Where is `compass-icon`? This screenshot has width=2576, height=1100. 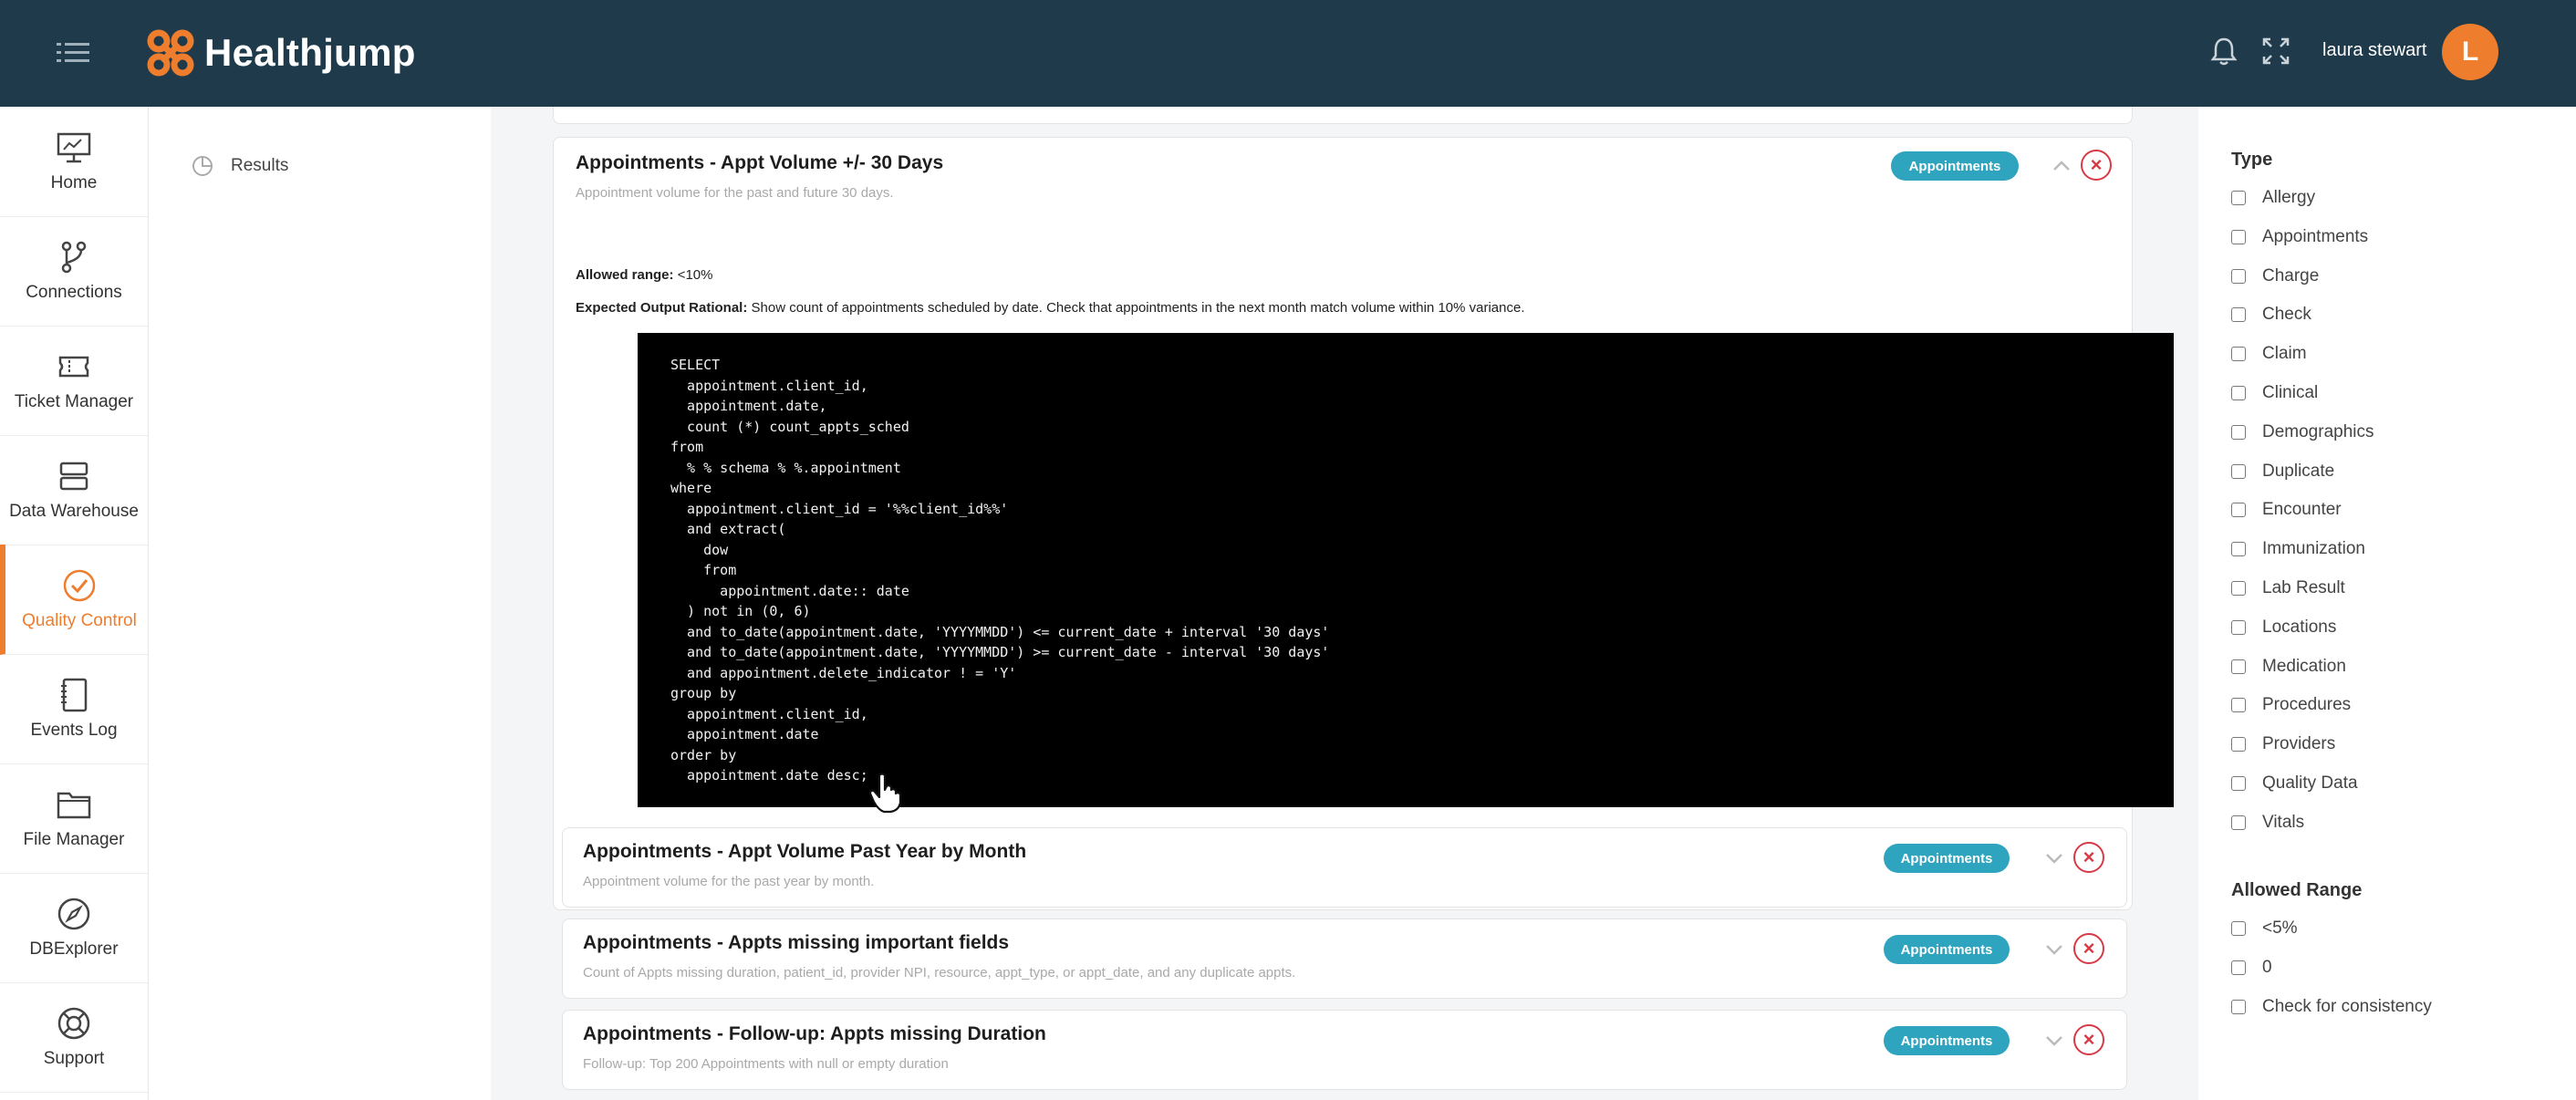 compass-icon is located at coordinates (74, 914).